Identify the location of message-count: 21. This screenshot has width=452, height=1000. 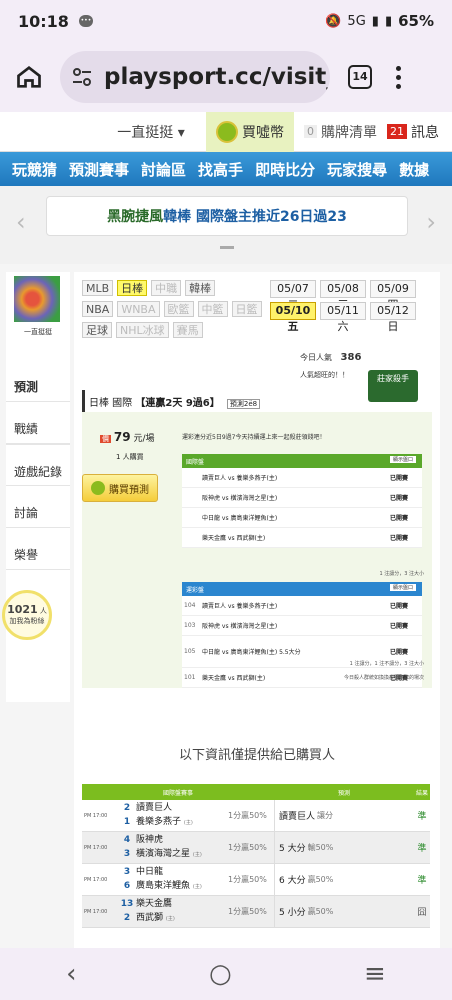
(397, 131).